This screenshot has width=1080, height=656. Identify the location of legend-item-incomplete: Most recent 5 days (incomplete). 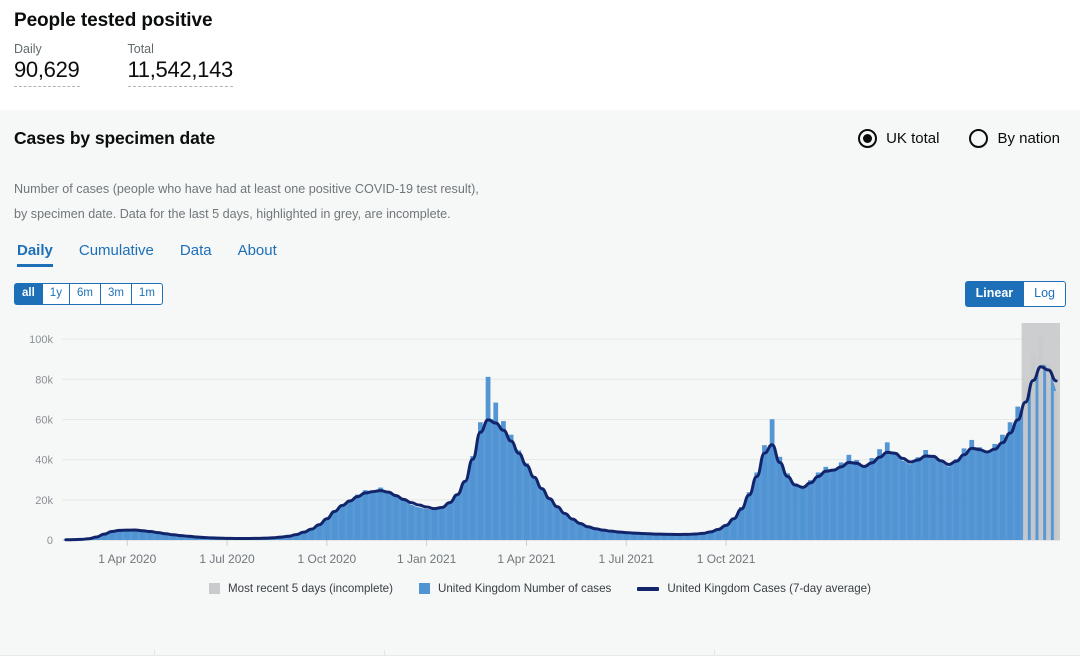
(301, 588).